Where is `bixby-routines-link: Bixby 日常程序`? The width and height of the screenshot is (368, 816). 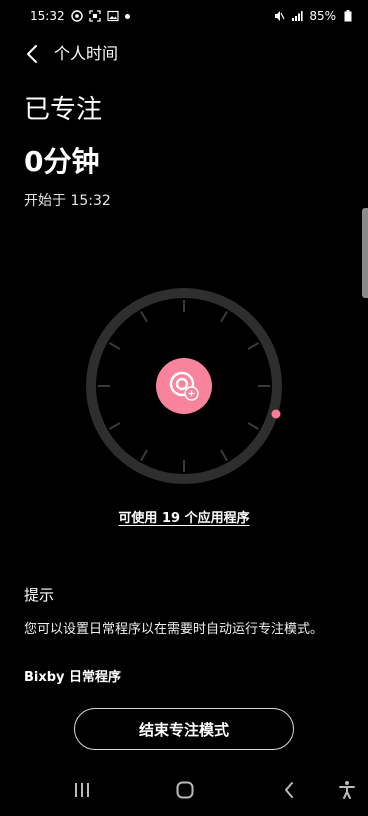
bixby-routines-link: Bixby 日常程序 is located at coordinates (72, 678).